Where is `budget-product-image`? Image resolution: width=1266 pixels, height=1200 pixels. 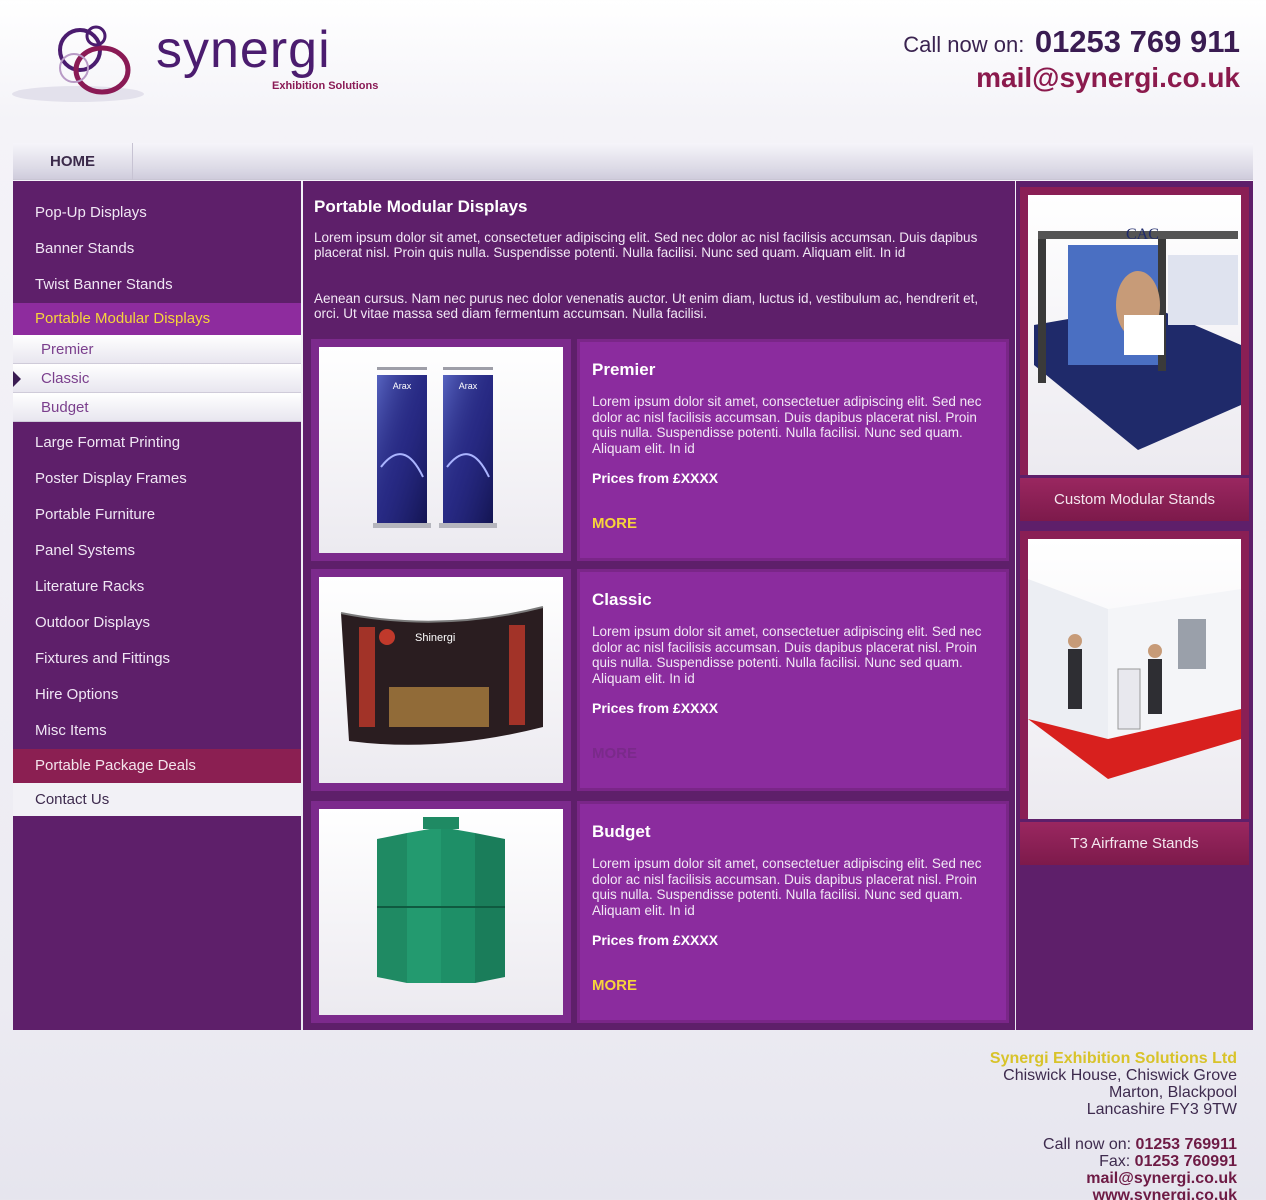 budget-product-image is located at coordinates (441, 912).